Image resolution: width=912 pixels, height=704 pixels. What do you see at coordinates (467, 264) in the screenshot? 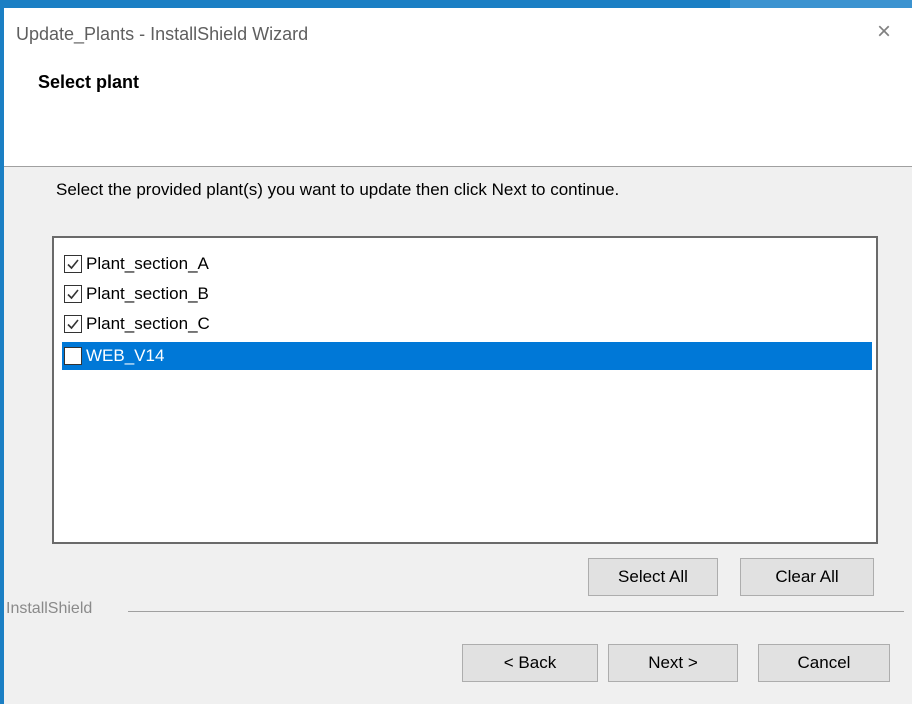
I see `list-item-plant-section-a: Plant_section_A` at bounding box center [467, 264].